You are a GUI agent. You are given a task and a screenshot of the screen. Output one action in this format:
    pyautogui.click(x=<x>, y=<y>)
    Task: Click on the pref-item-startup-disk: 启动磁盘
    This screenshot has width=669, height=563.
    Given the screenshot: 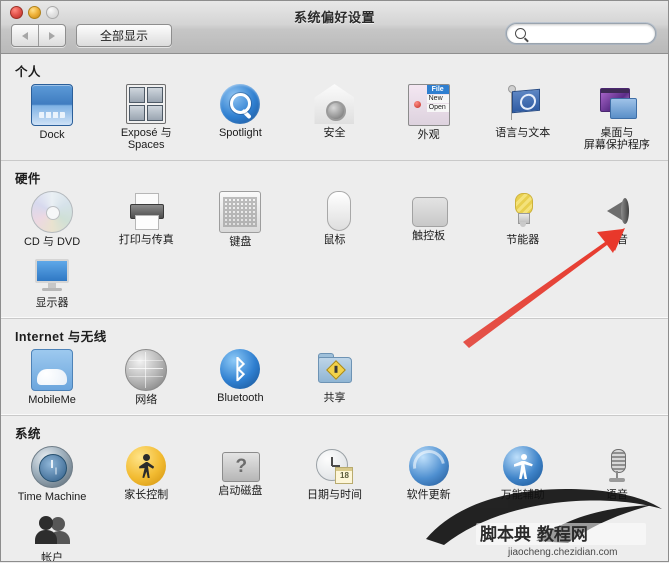 What is the action you would take?
    pyautogui.click(x=240, y=475)
    